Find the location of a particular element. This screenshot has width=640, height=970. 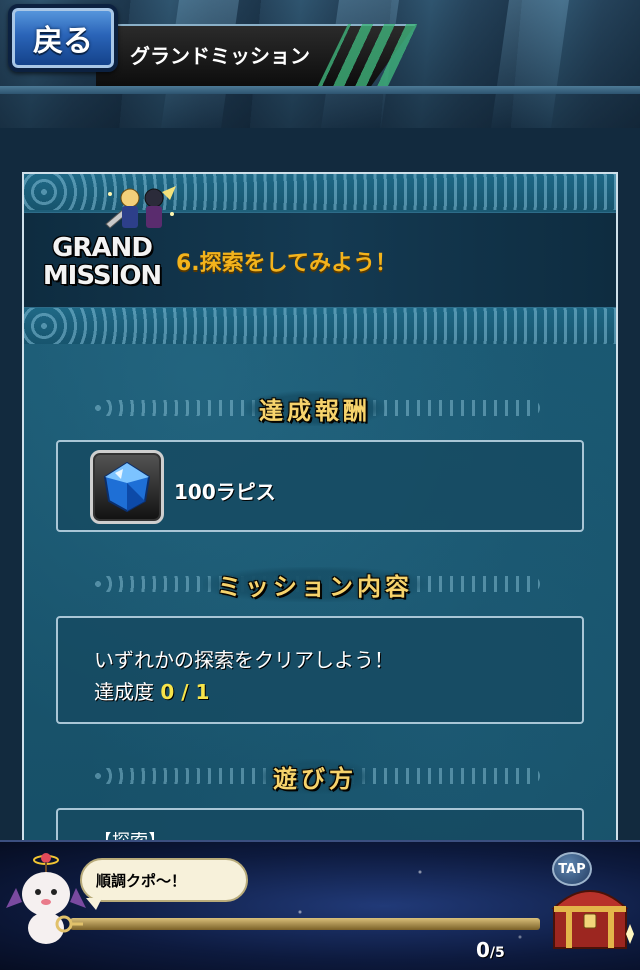

ornament-band-bottom is located at coordinates (320, 326).